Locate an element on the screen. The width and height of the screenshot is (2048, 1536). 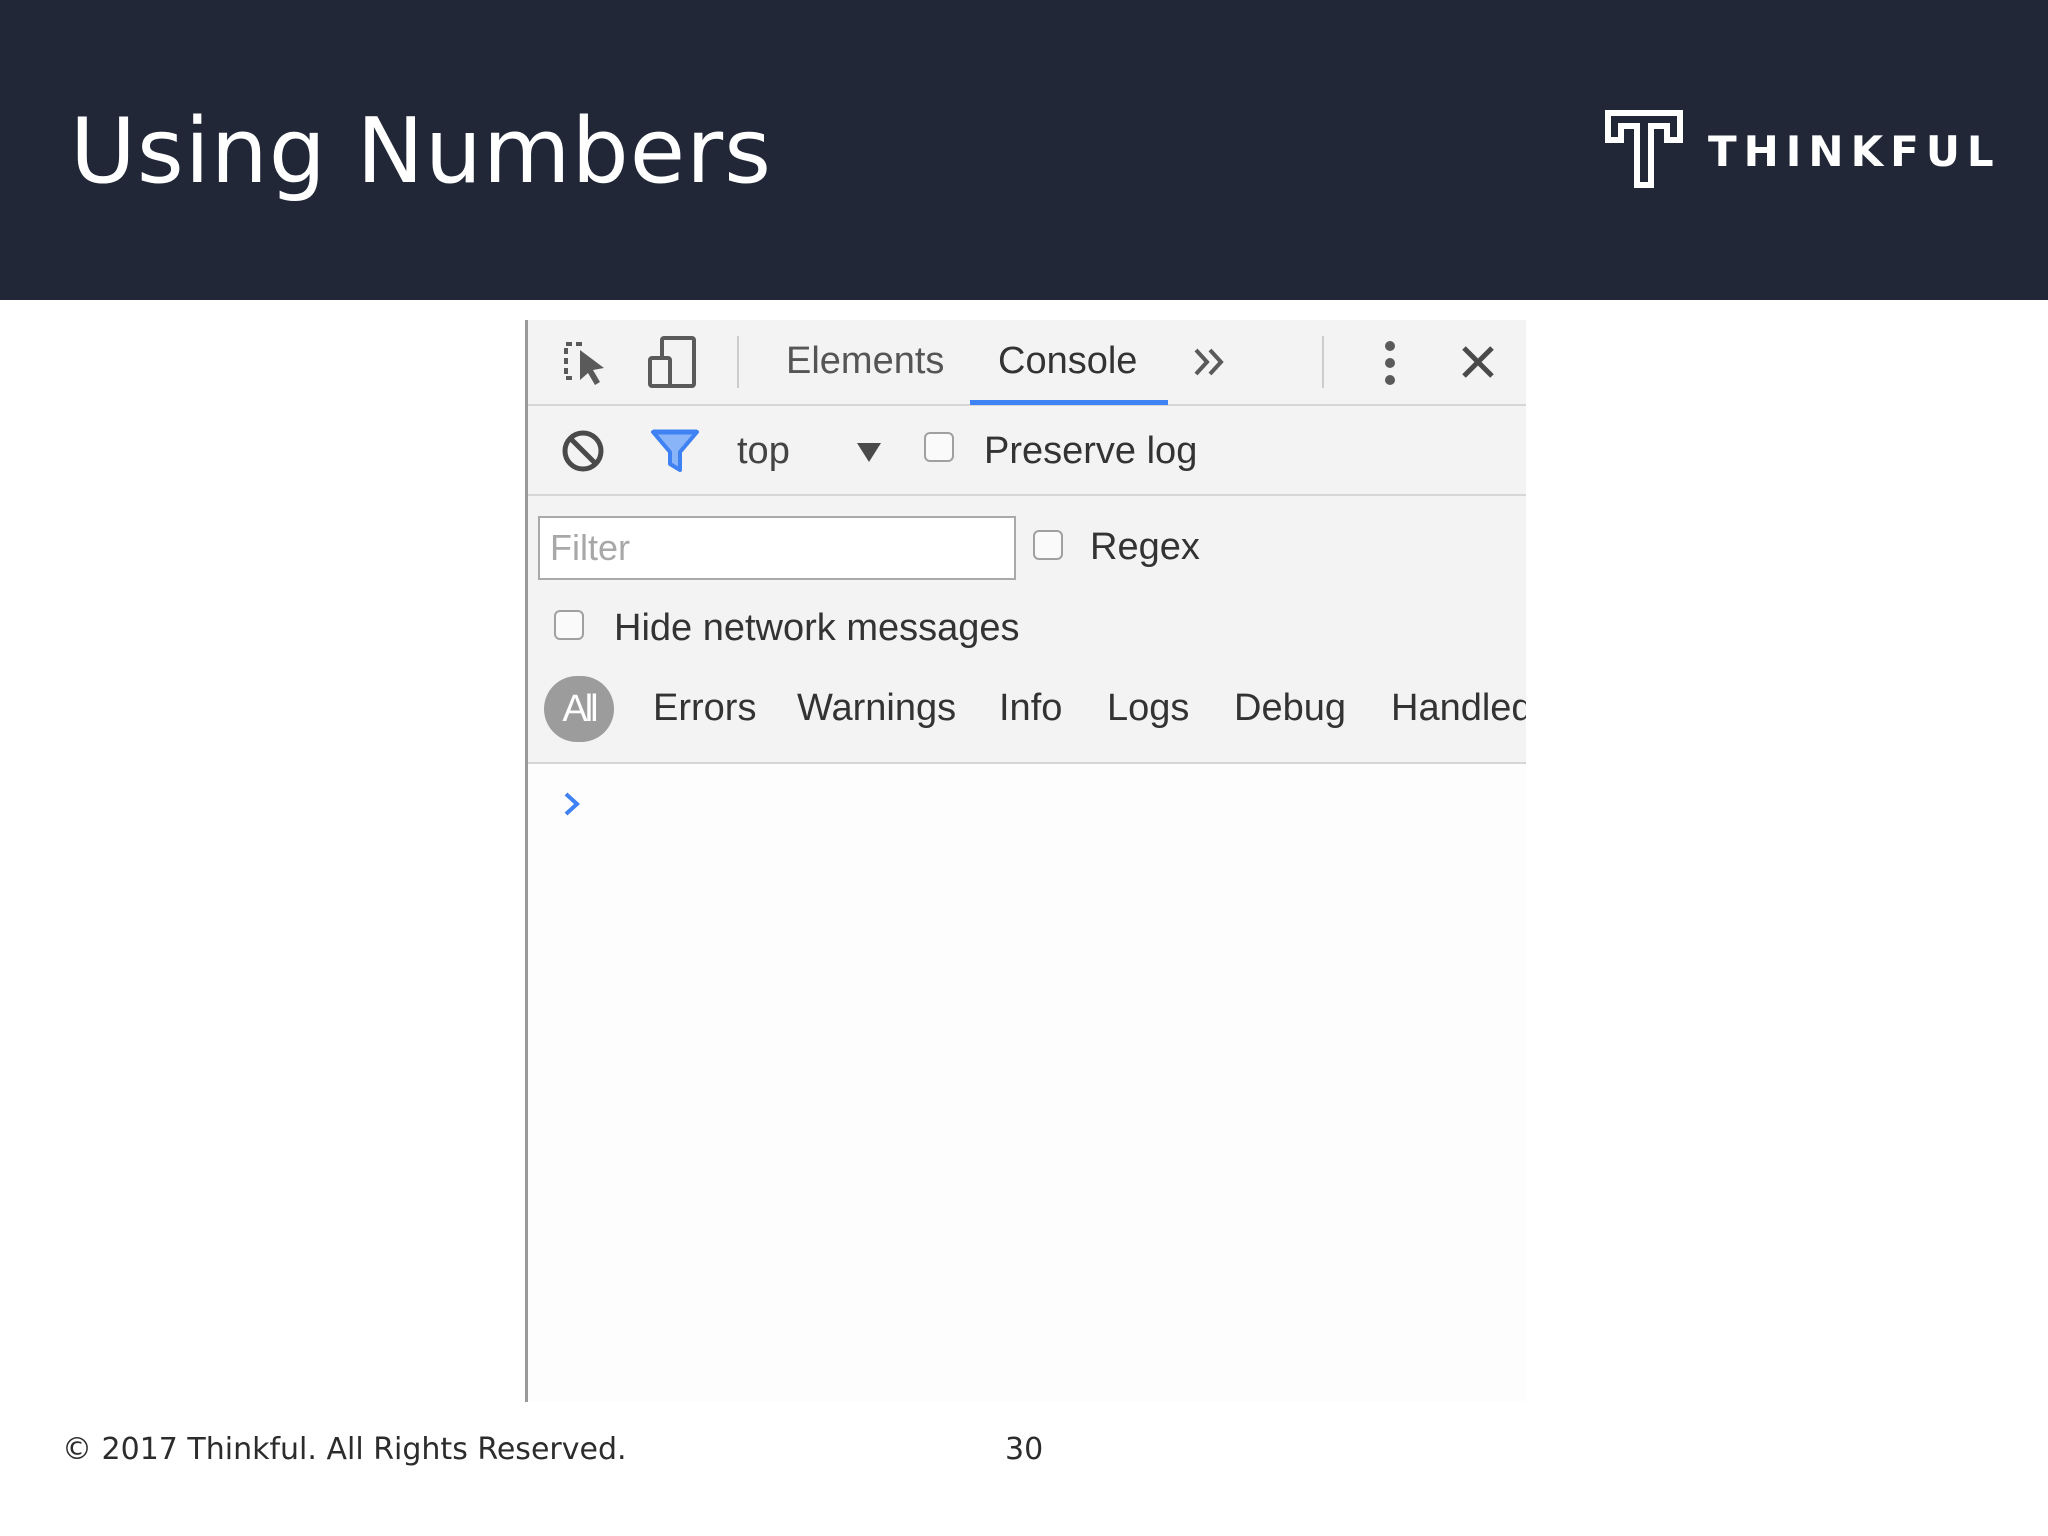
level-debug-button: Debug is located at coordinates (1290, 708).